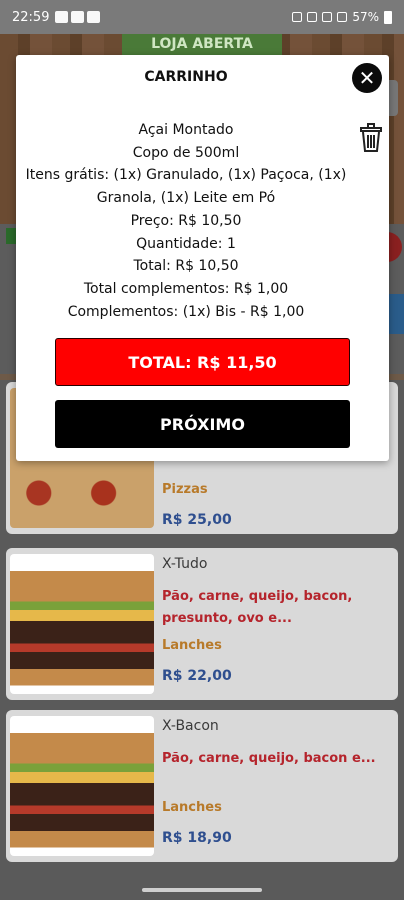 Image resolution: width=404 pixels, height=900 pixels. Describe the element at coordinates (186, 288) in the screenshot. I see `complements-total: Total complementos: R$ 1,00` at that location.